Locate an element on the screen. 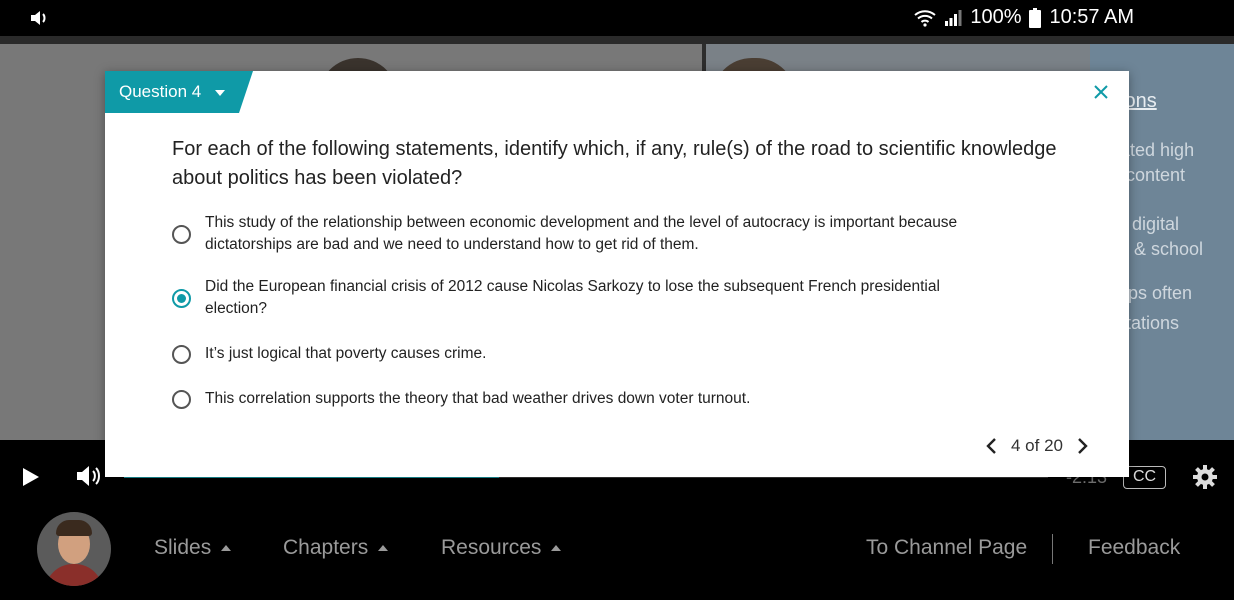 The image size is (1234, 600). question-label: Question 4 is located at coordinates (160, 91).